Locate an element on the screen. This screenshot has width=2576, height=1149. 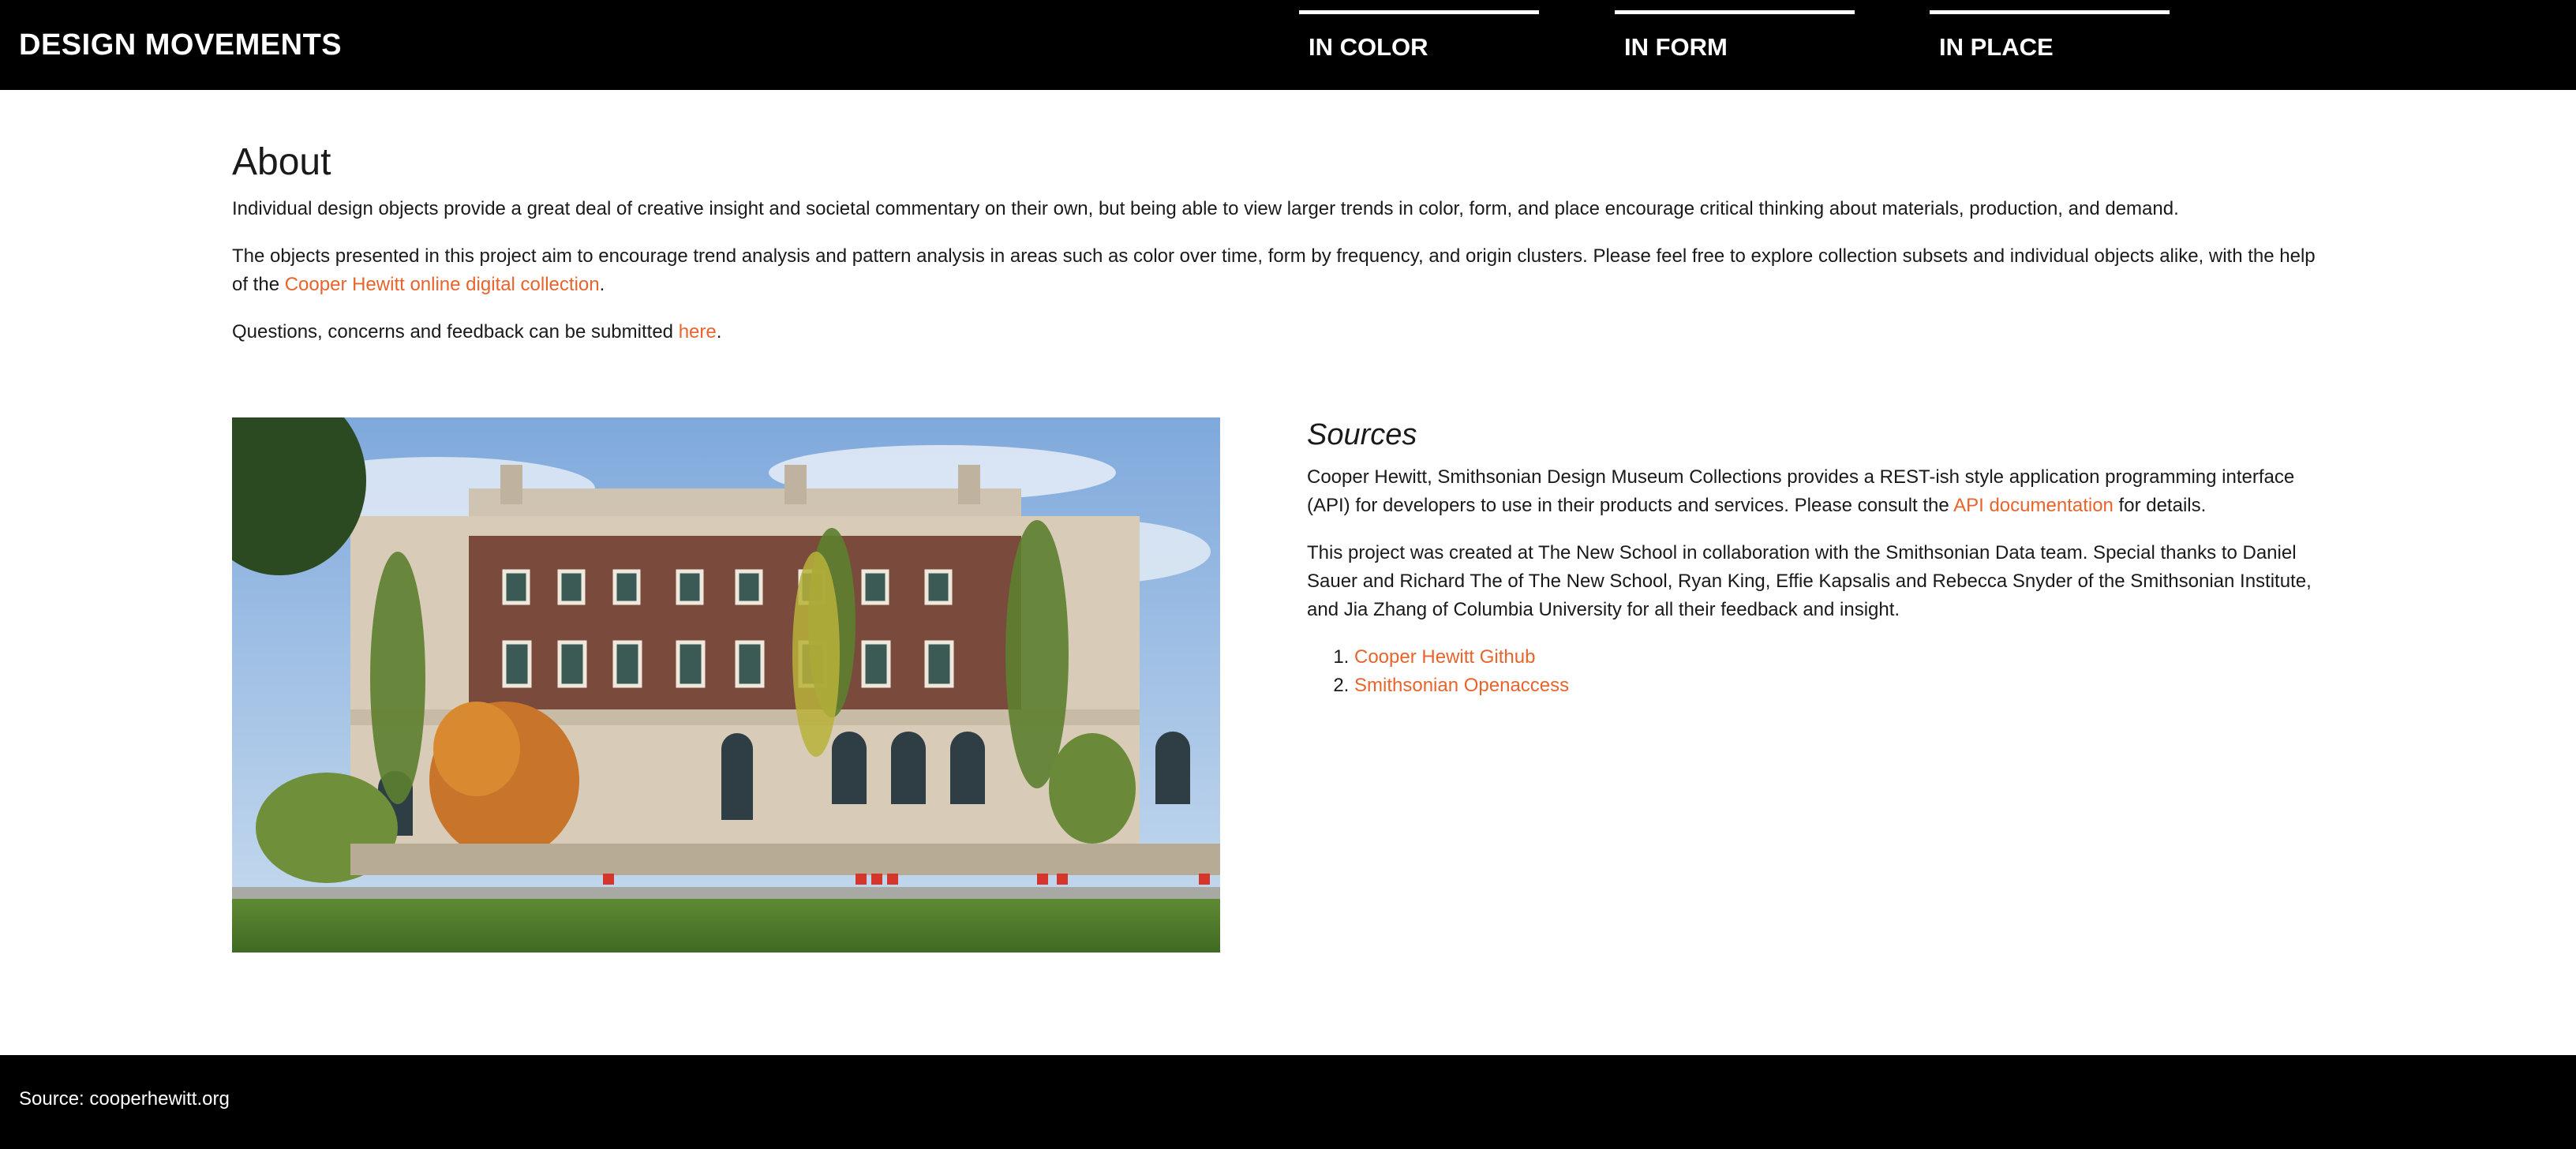
smithsonian-openaccess-link: Smithsonian Openaccess is located at coordinates (1461, 685).